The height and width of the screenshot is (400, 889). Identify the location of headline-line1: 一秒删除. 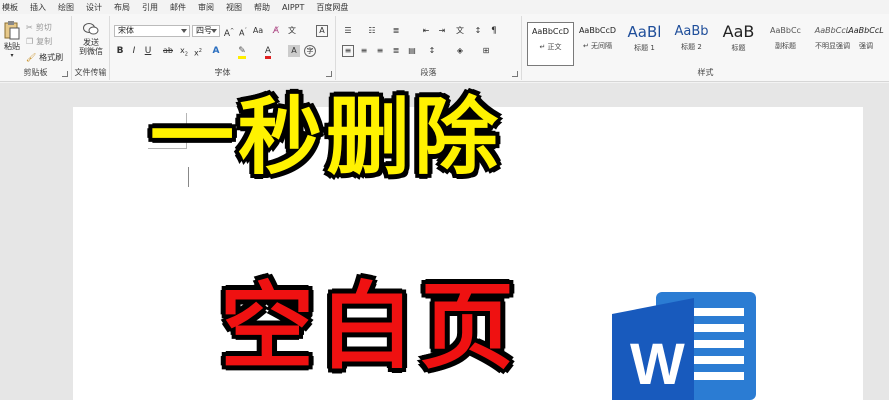
(326, 137).